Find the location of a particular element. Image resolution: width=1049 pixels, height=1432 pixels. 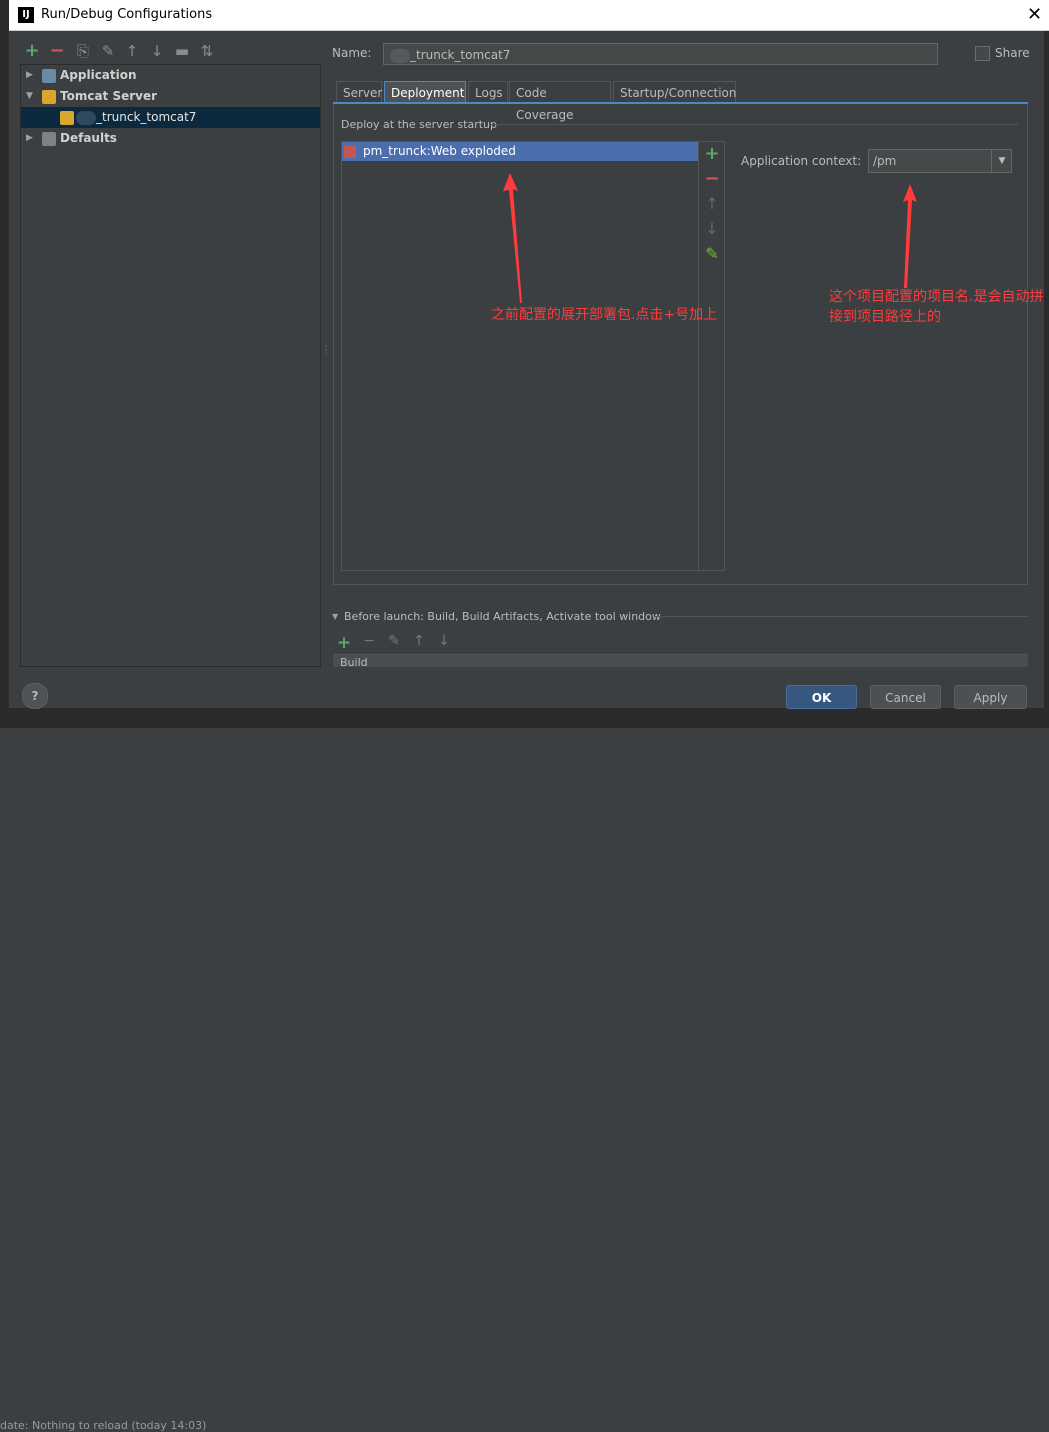

before-launch-list is located at coordinates (680, 660).